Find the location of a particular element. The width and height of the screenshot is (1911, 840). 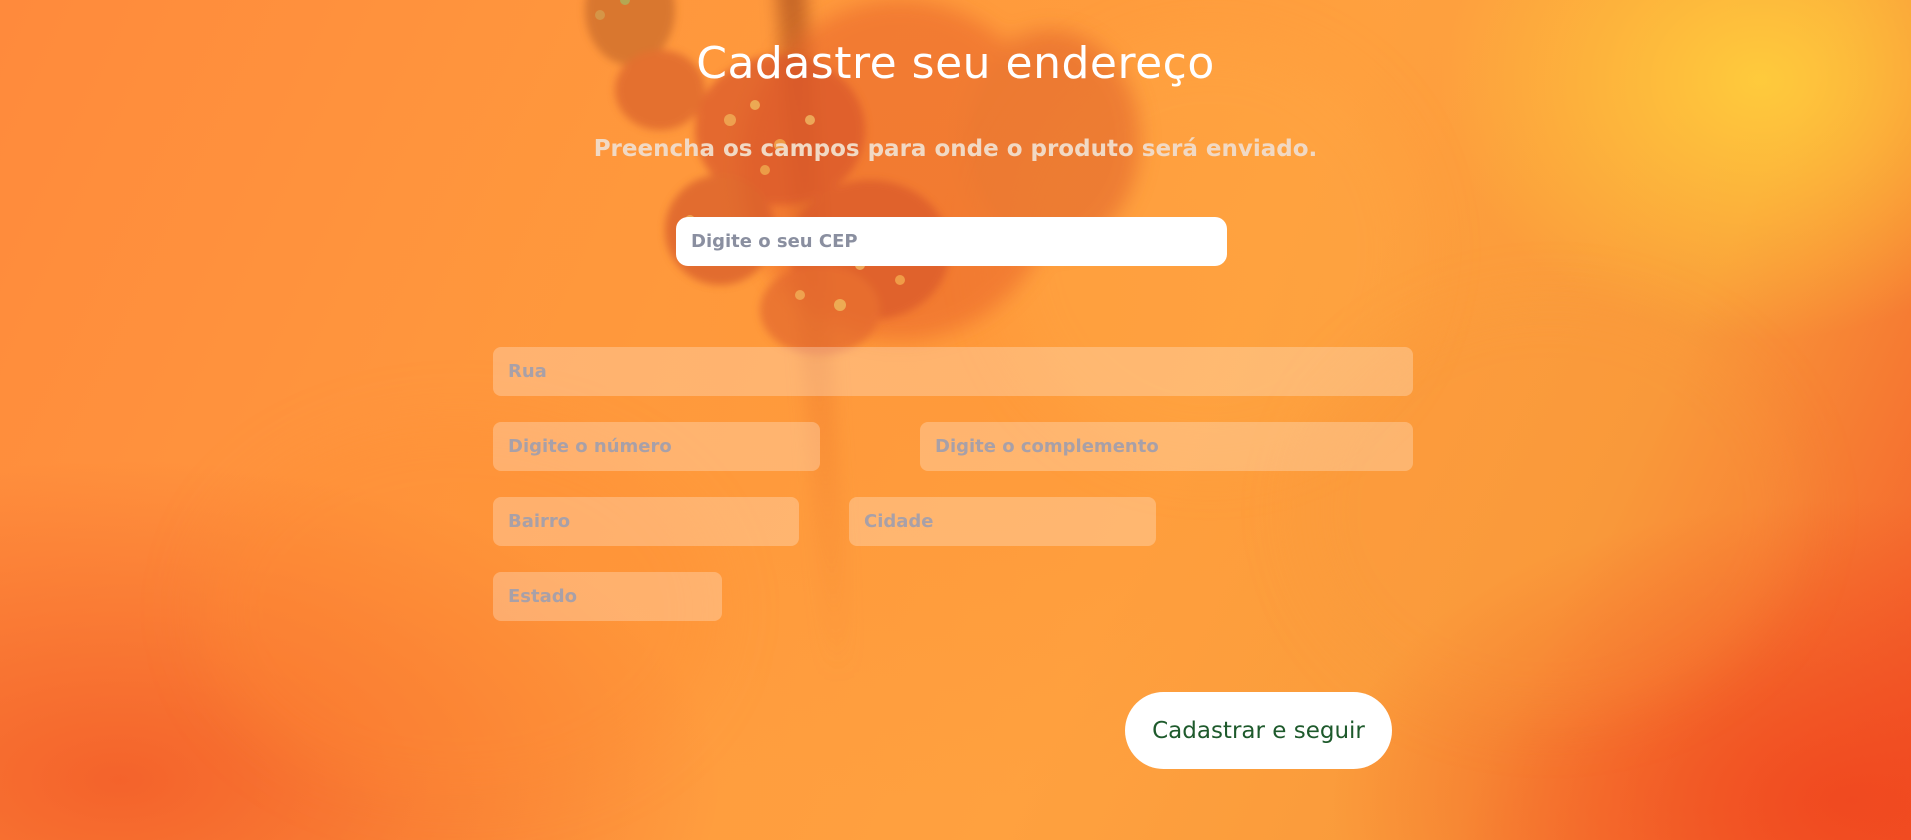

city-input is located at coordinates (1002, 521).